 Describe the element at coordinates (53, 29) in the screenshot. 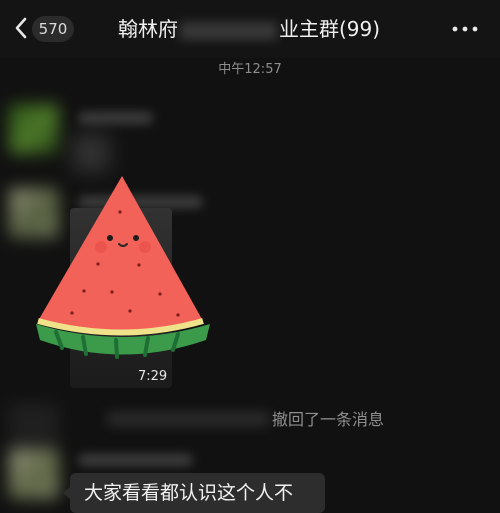

I see `unread-count-badge: 570` at that location.